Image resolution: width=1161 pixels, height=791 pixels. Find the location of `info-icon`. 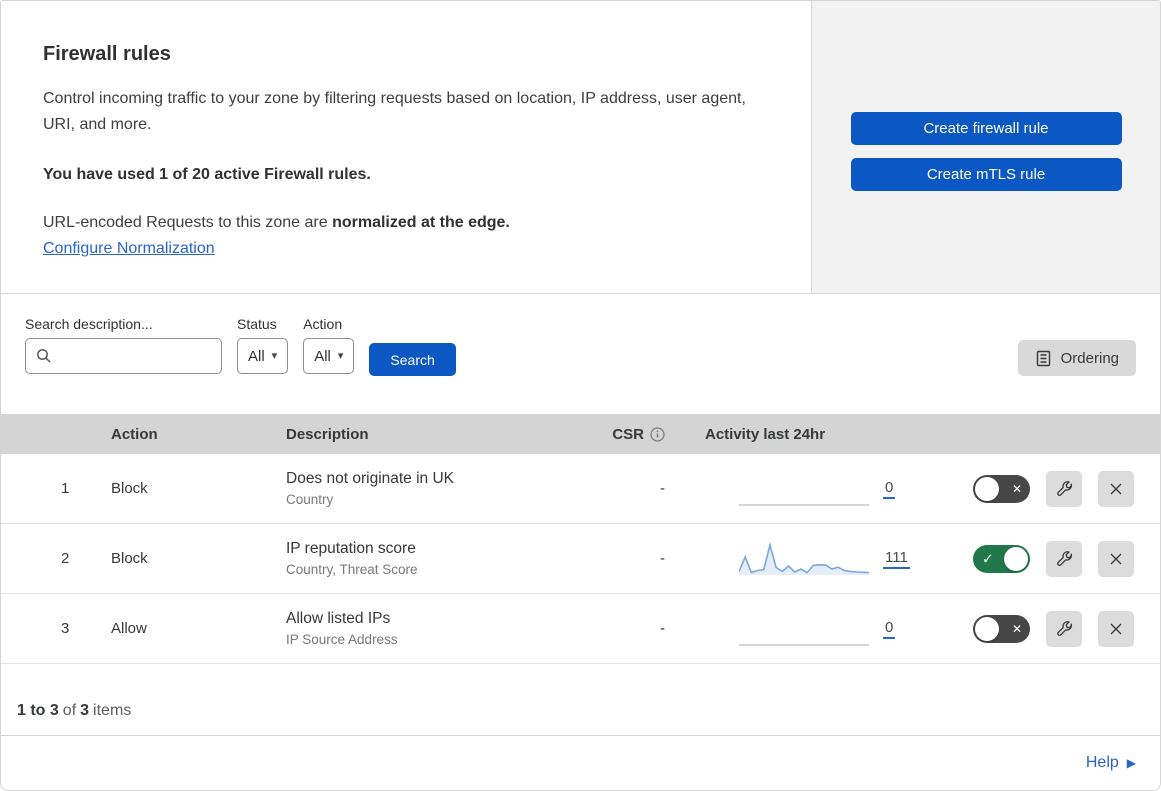

info-icon is located at coordinates (657, 434).